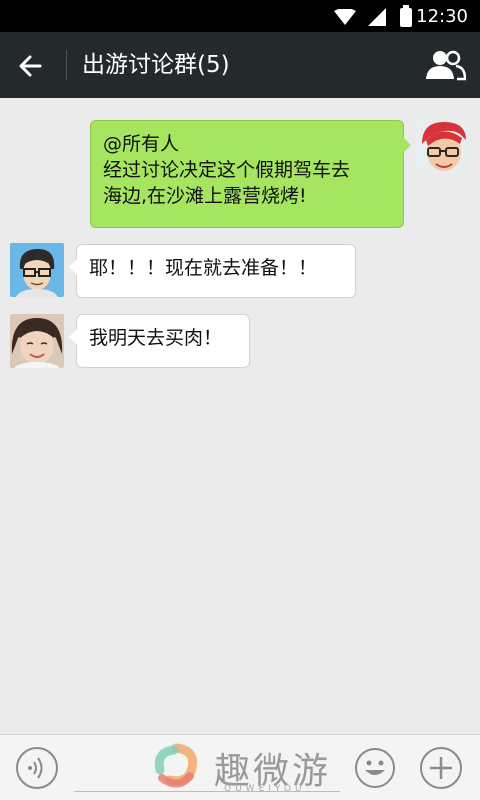 The width and height of the screenshot is (480, 800). I want to click on group-members-button, so click(446, 65).